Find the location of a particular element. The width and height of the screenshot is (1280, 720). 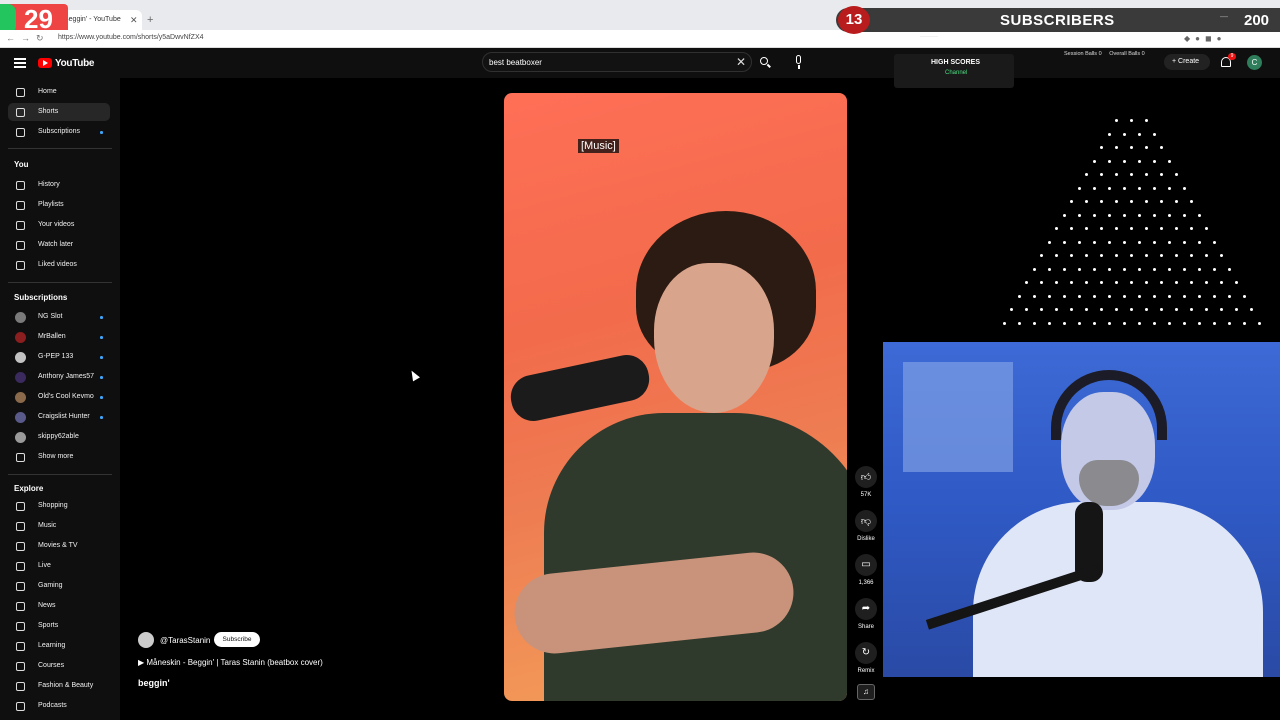

search-query: best beatboxer is located at coordinates (515, 62).